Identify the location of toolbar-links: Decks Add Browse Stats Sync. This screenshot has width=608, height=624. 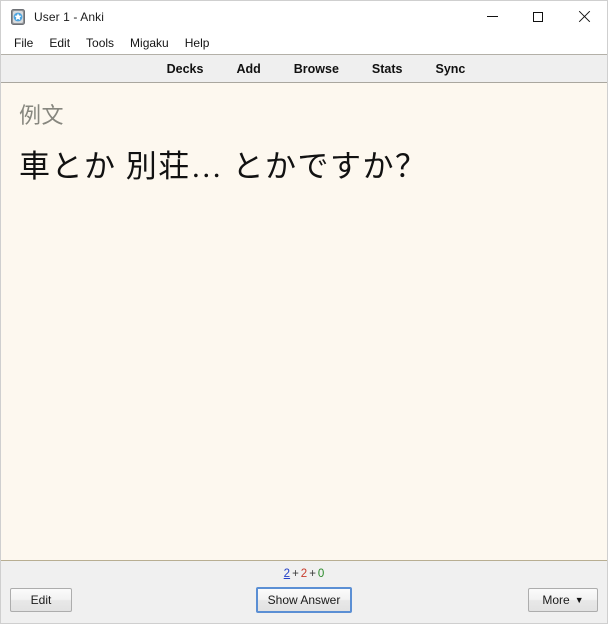
(304, 69).